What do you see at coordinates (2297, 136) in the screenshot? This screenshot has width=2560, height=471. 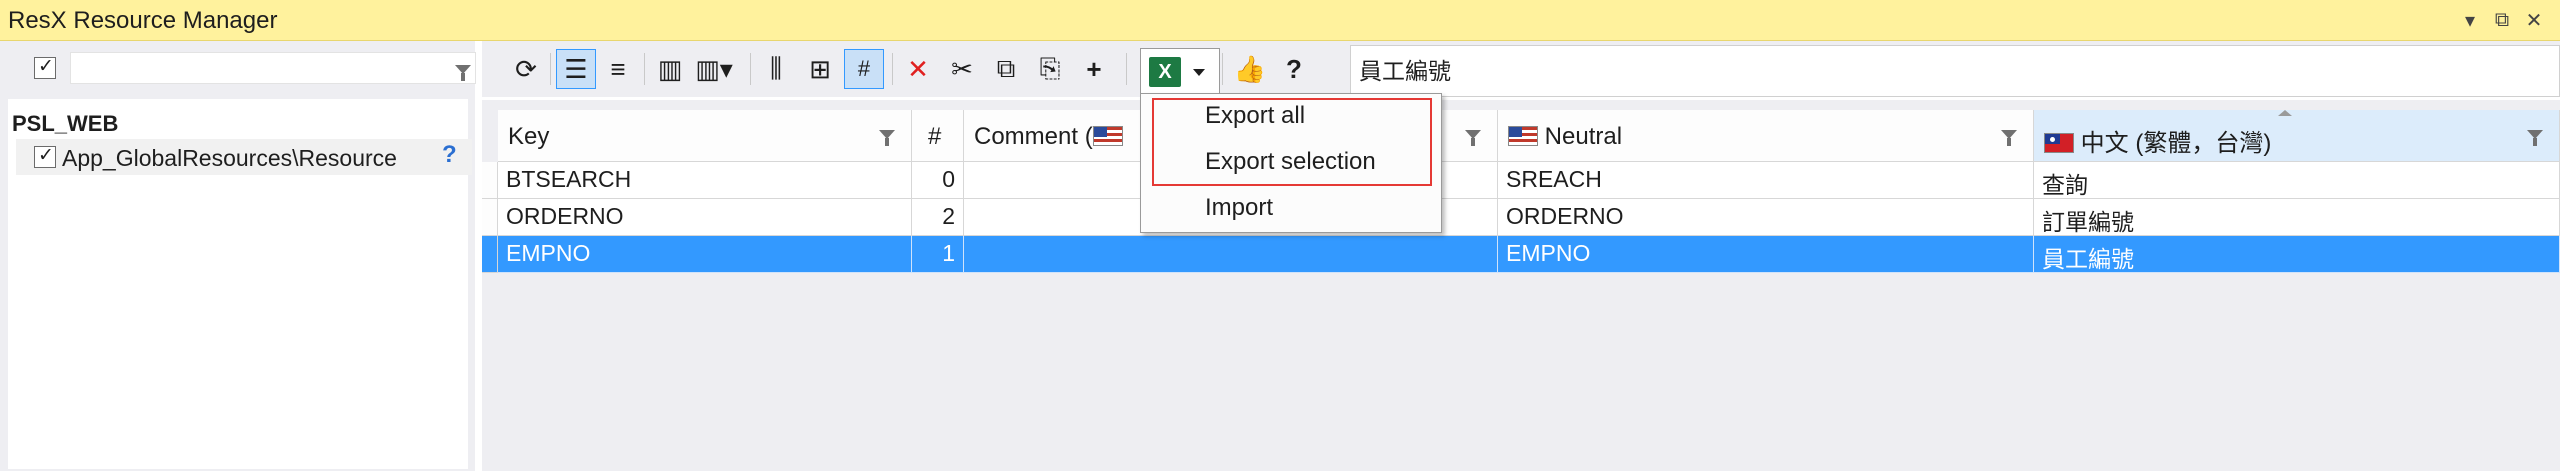 I see `column-header-chinese-traditional: 中文 (繁體，台灣)` at bounding box center [2297, 136].